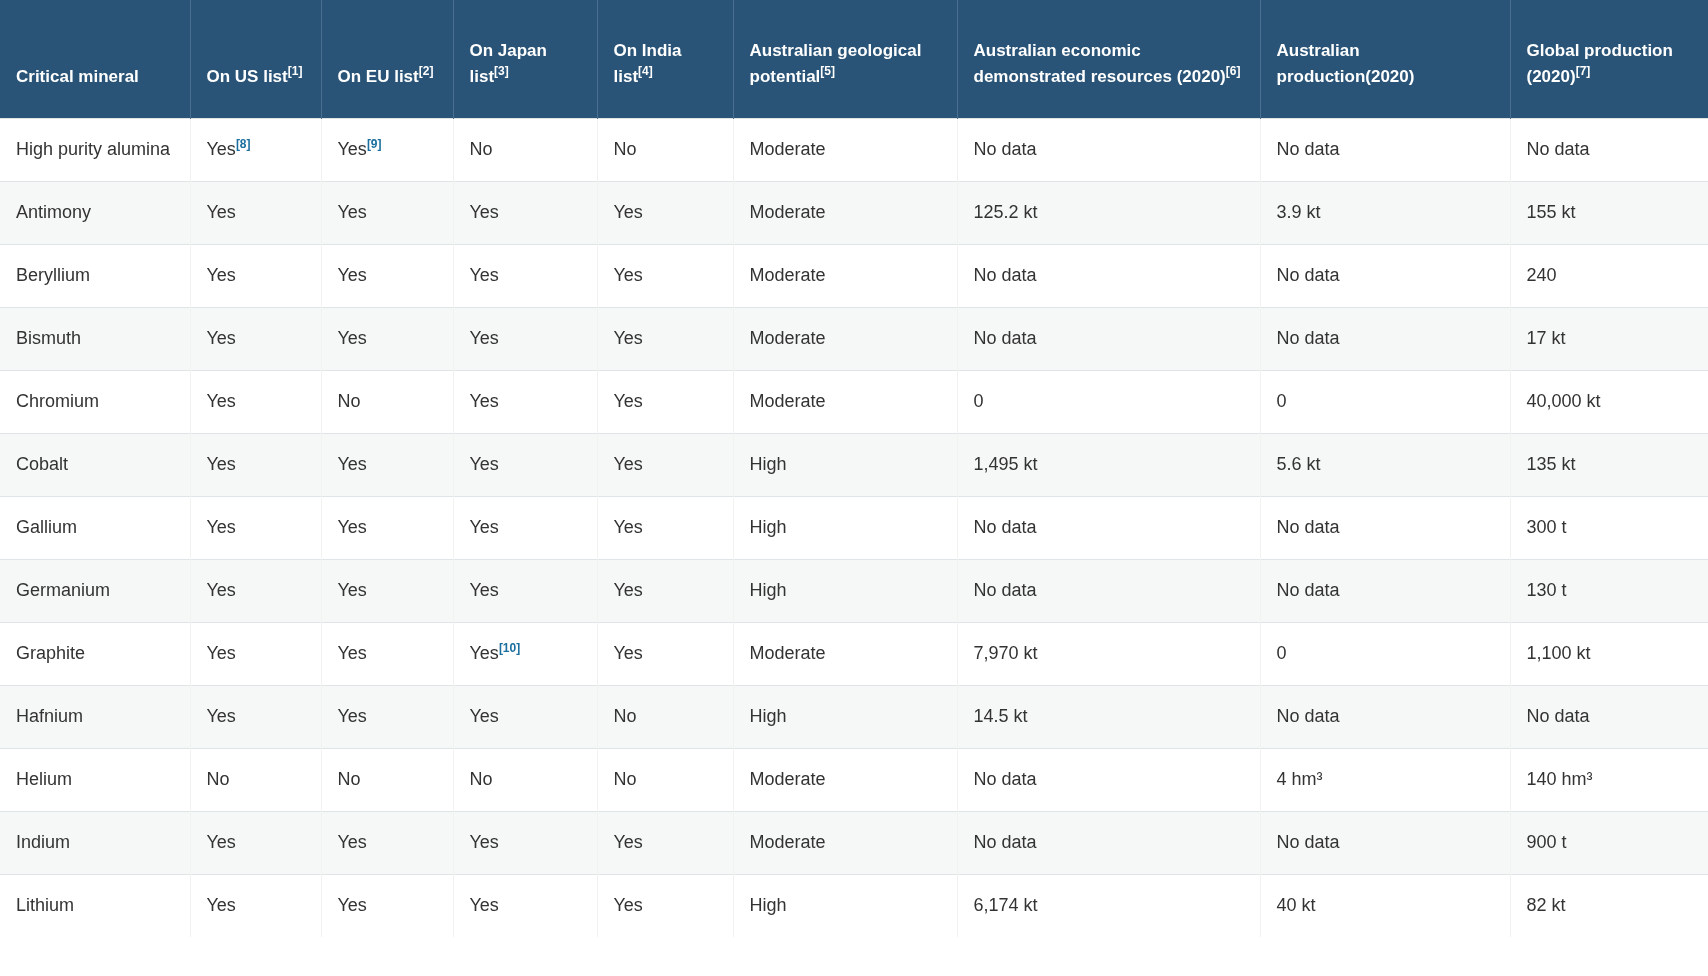  I want to click on table-cell: 3.9 kt, so click(1385, 213).